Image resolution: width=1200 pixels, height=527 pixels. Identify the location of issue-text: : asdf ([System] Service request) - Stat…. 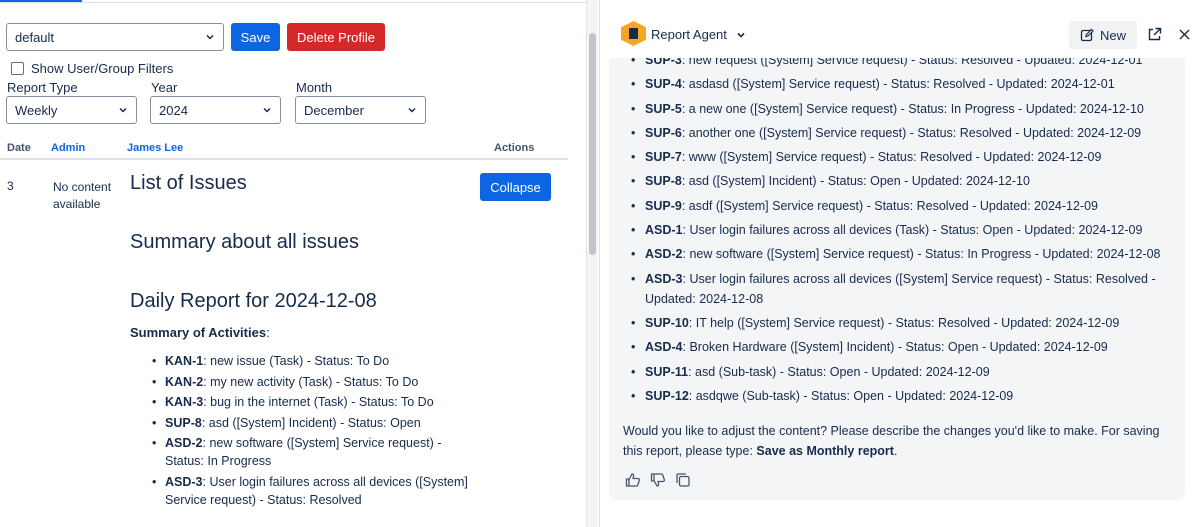
(889, 205).